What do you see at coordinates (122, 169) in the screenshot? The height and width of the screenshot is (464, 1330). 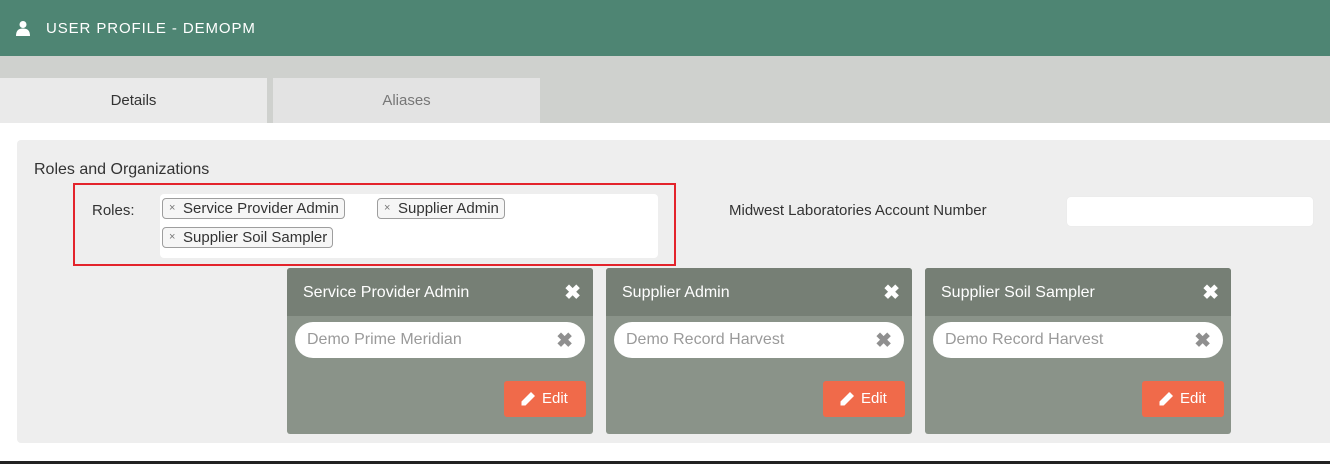 I see `section-title: Roles and Organizations` at bounding box center [122, 169].